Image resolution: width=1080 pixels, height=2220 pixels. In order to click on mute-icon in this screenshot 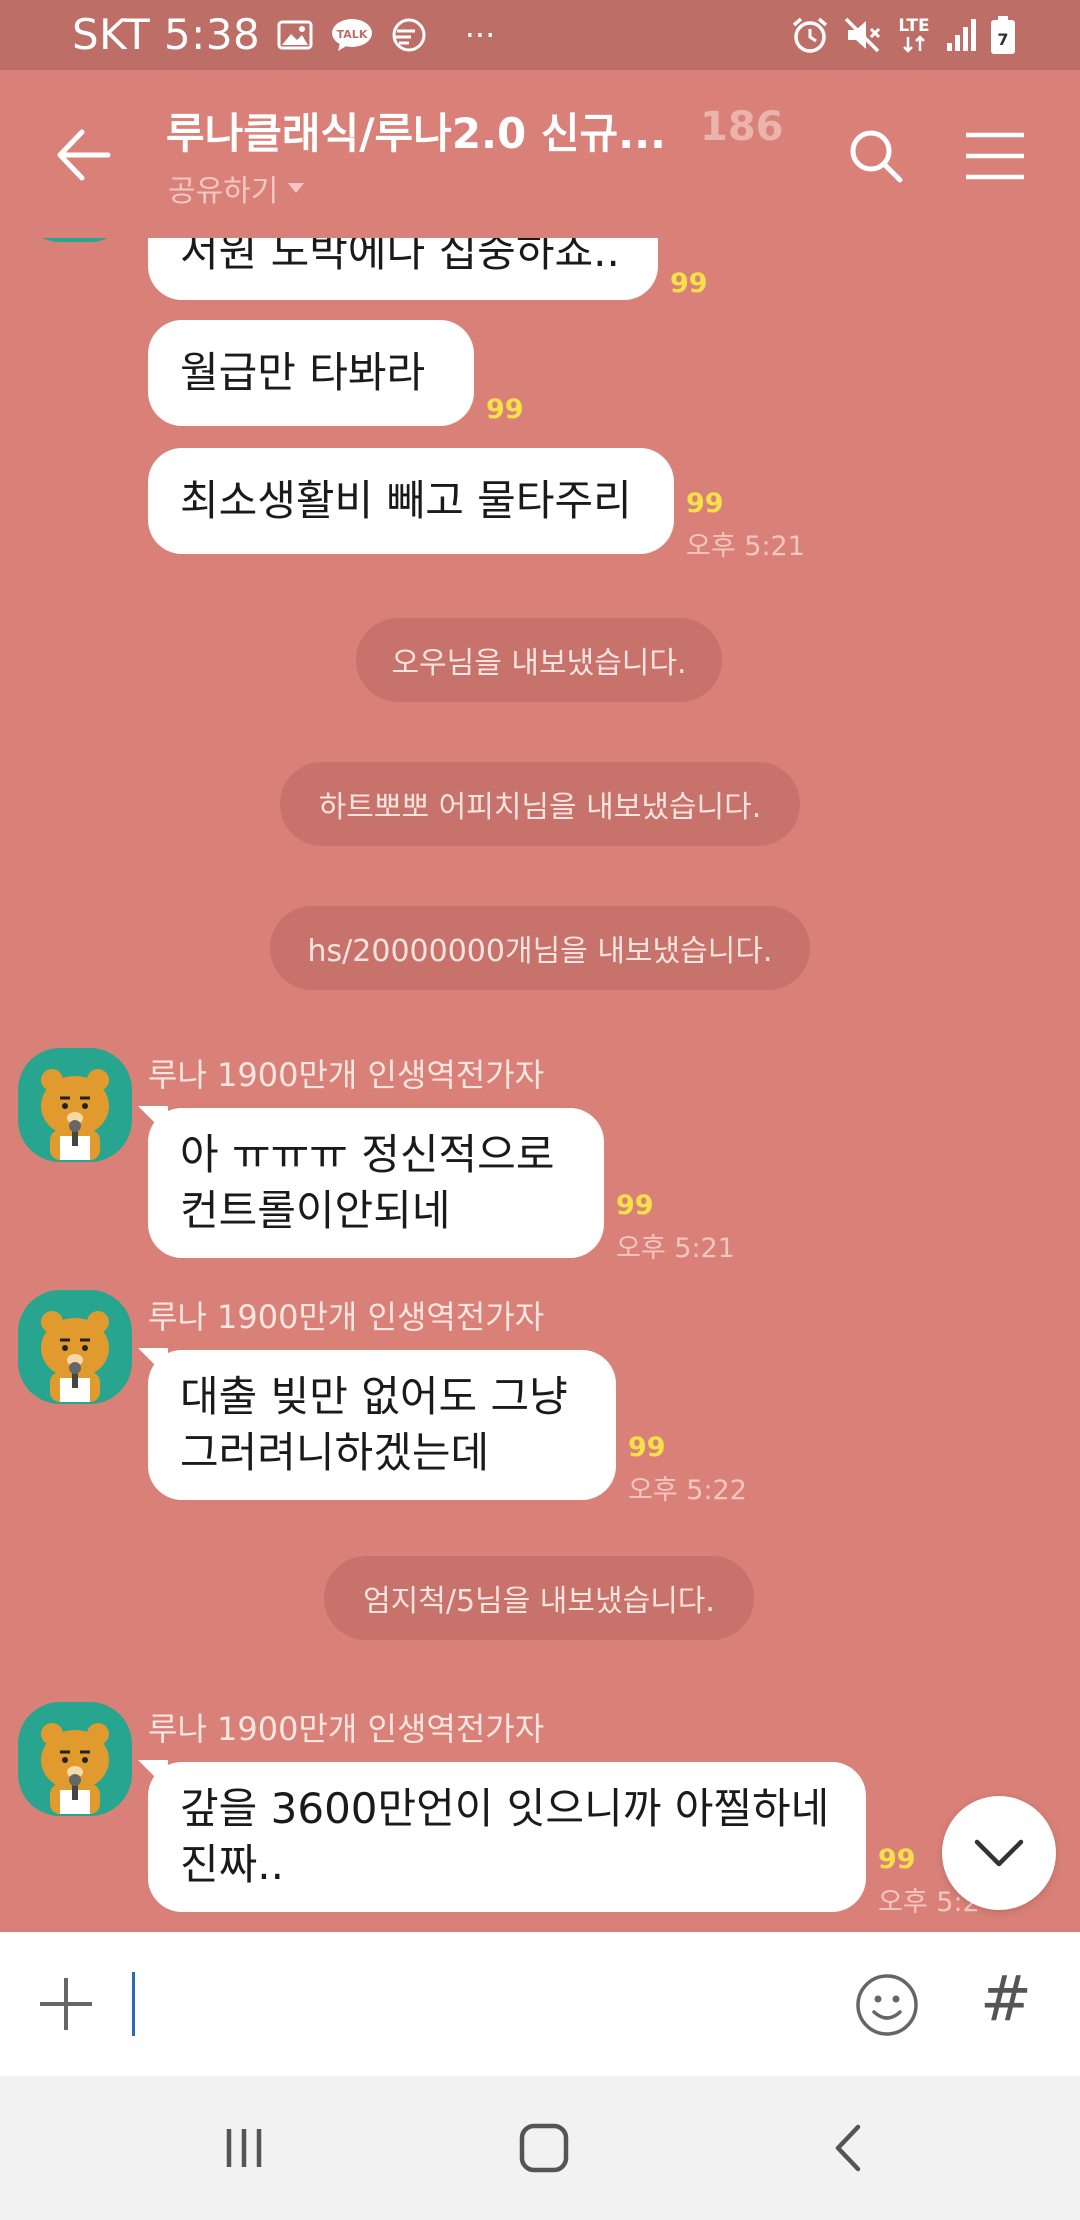, I will do `click(862, 35)`.